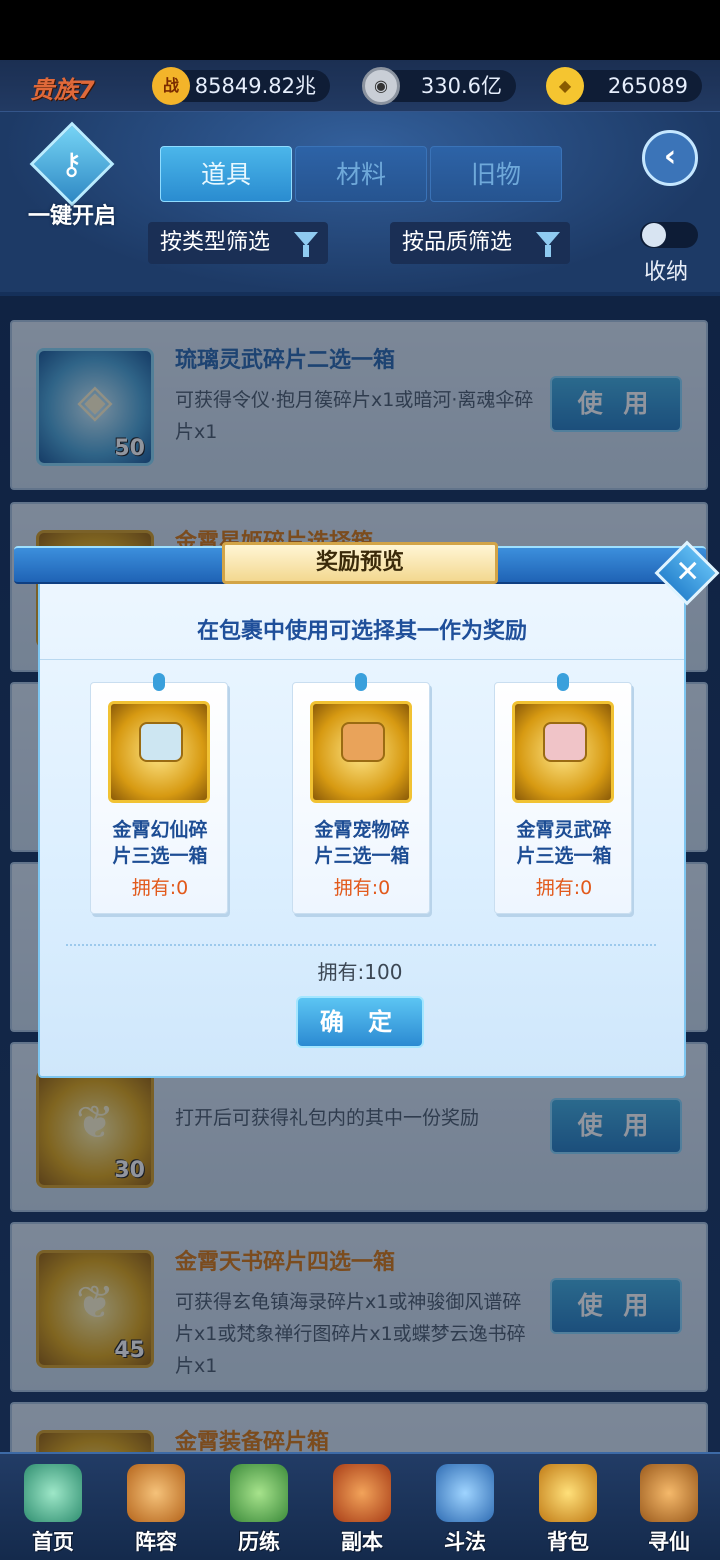 The width and height of the screenshot is (720, 1560). Describe the element at coordinates (255, 86) in the screenshot. I see `power-value: 85849.82兆` at that location.